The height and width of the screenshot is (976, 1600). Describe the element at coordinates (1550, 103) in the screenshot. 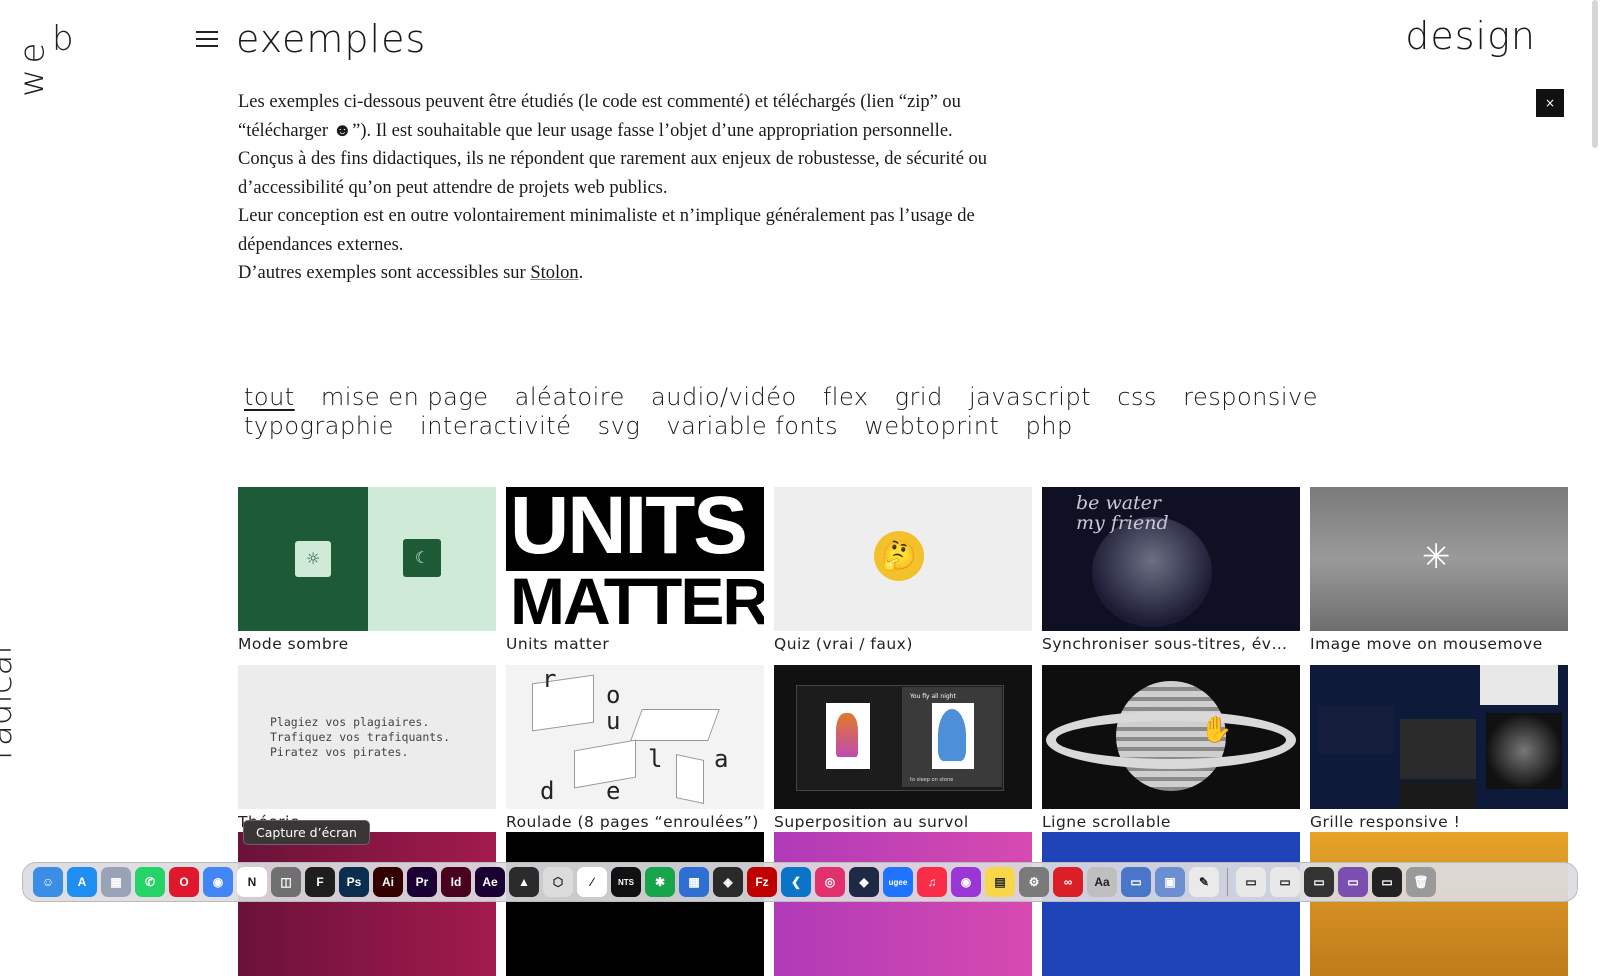

I see `close-button: ×` at that location.